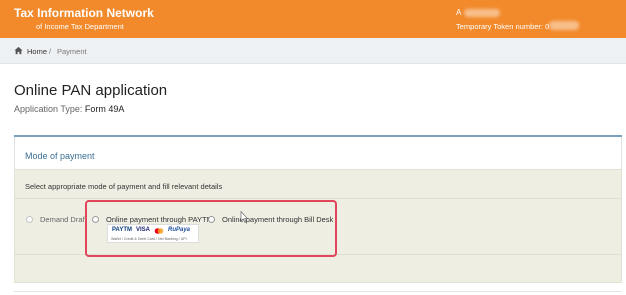 Image resolution: width=626 pixels, height=295 pixels. Describe the element at coordinates (18, 50) in the screenshot. I see `home-icon` at that location.